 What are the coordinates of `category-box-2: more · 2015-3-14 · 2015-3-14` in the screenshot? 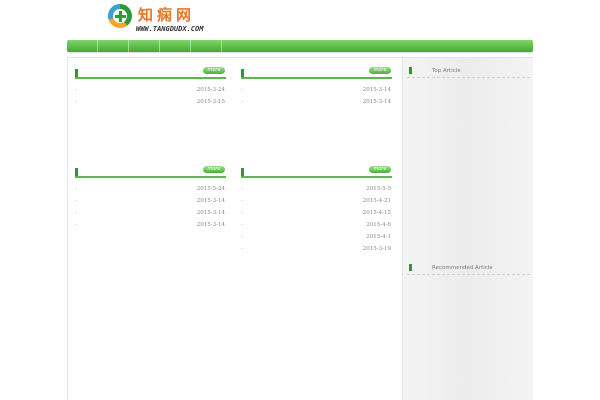 It's located at (316, 87).